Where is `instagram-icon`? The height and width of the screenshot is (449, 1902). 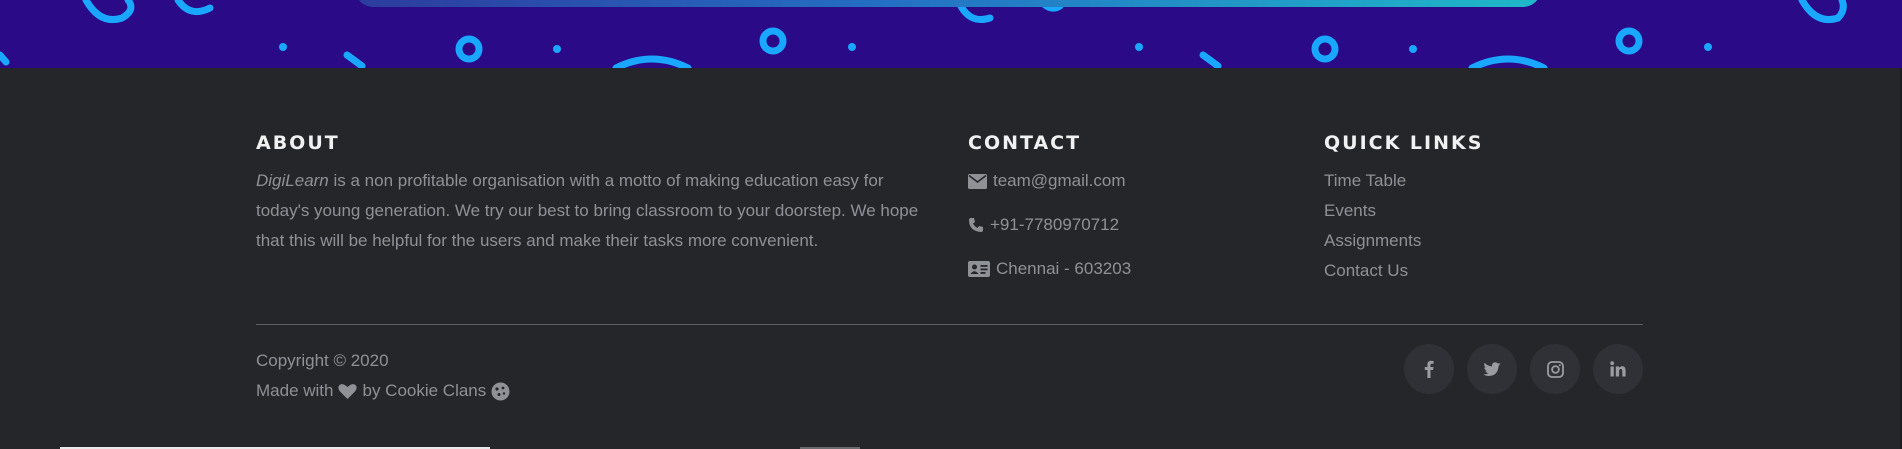 instagram-icon is located at coordinates (1555, 369).